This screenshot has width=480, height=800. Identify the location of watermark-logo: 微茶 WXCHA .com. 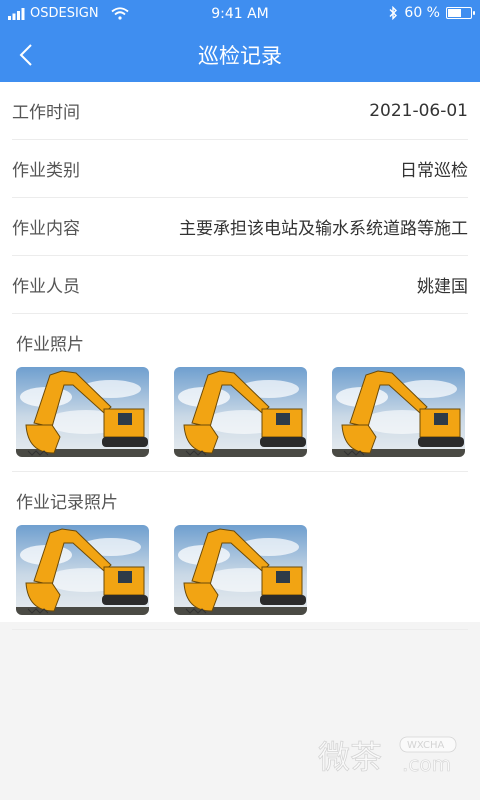
(389, 757).